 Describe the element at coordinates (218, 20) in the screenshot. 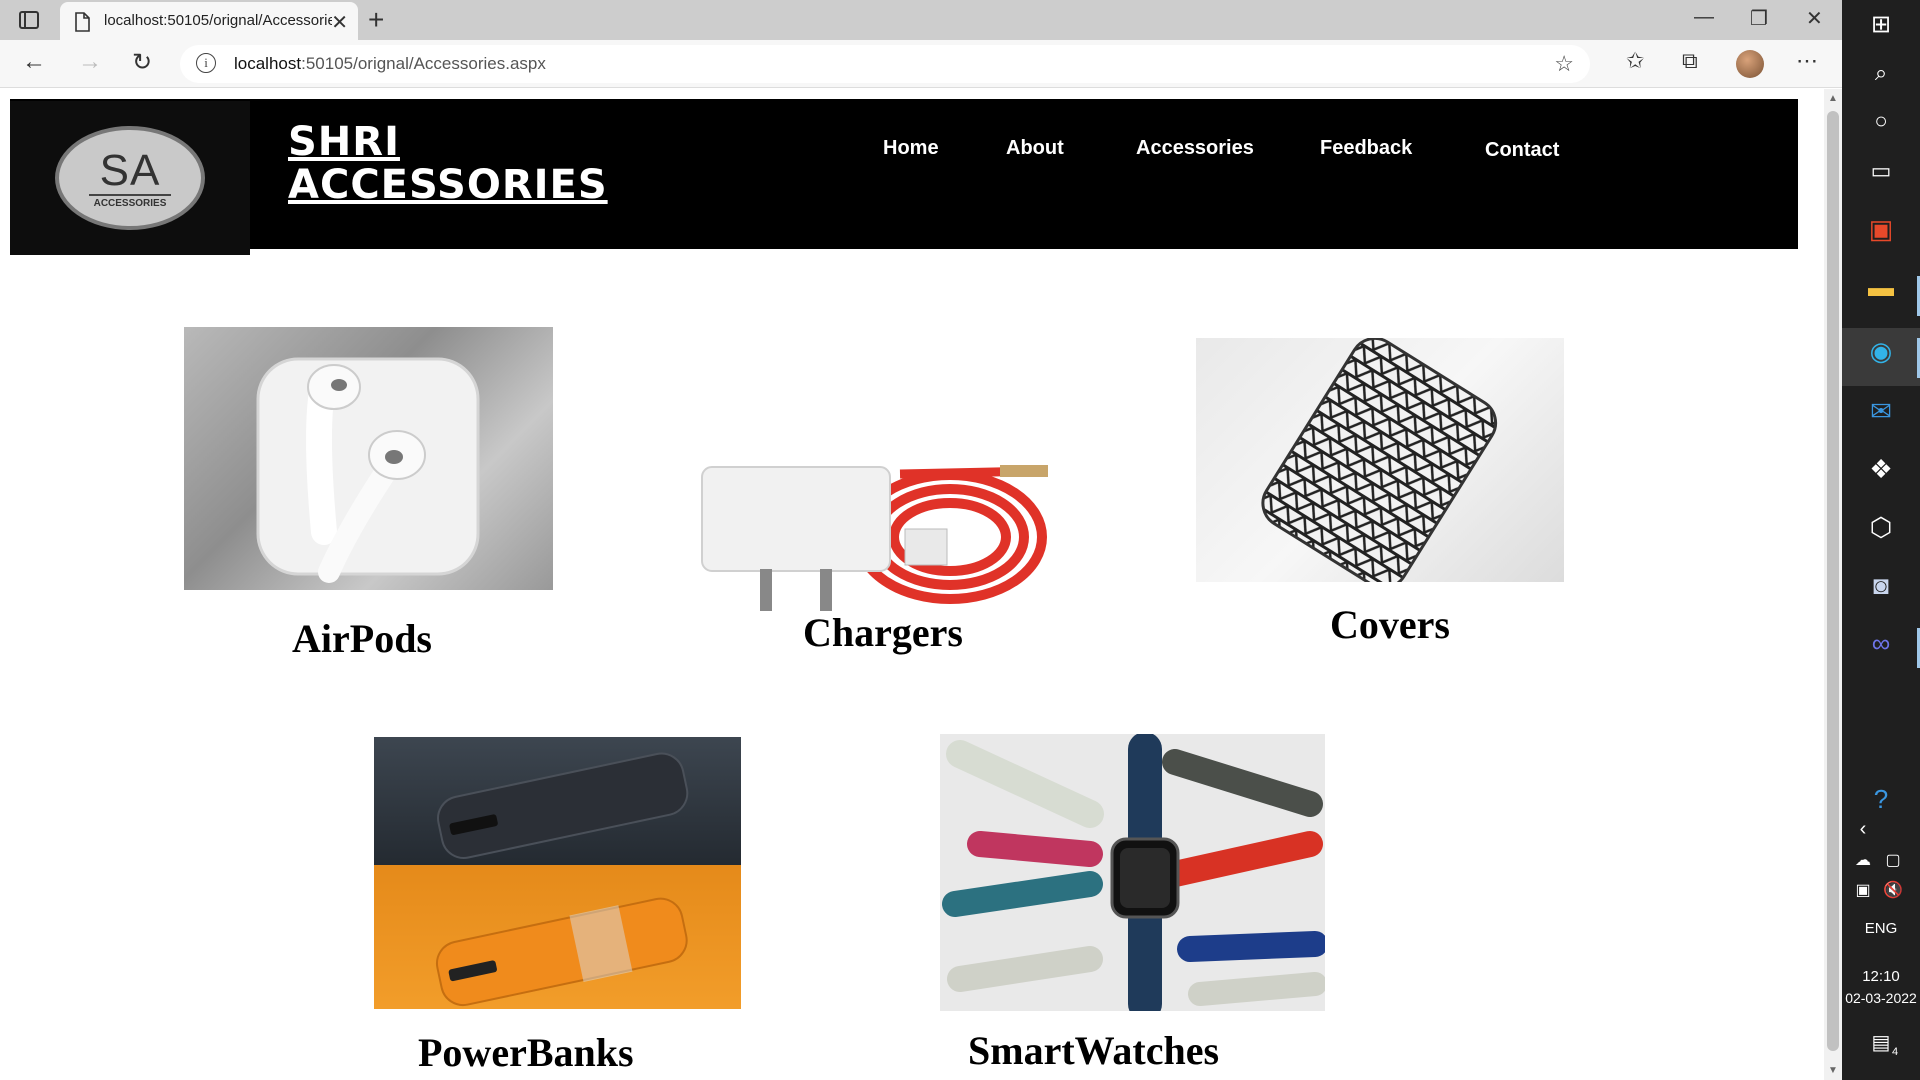

I see `tab-title: localhost:50105/orignal/Accessories.aspx` at that location.